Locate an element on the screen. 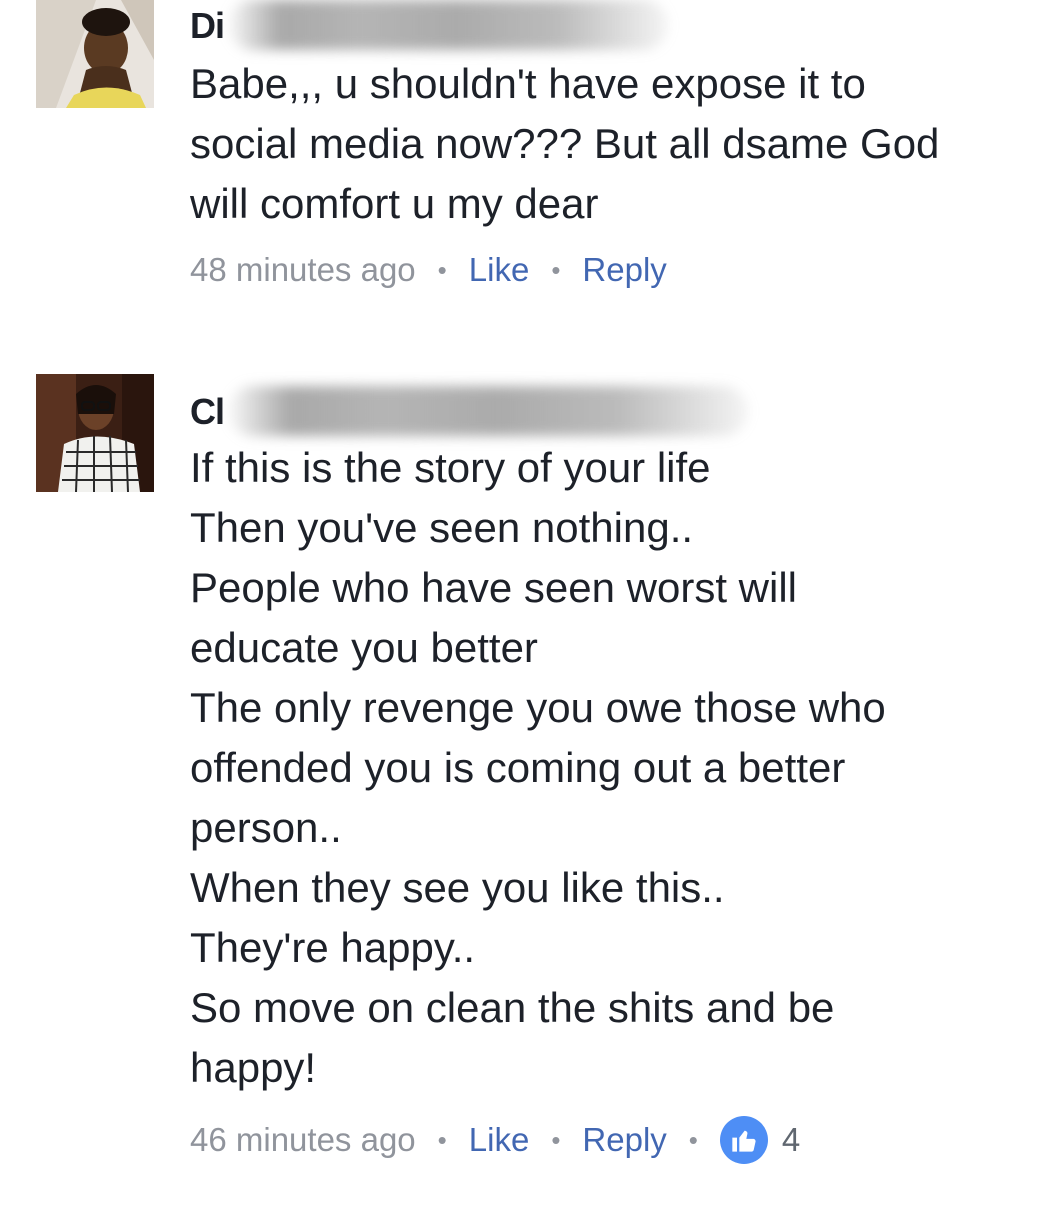 The height and width of the screenshot is (1208, 1047). comment-line: So move on clean the shits and be is located at coordinates (512, 1007).